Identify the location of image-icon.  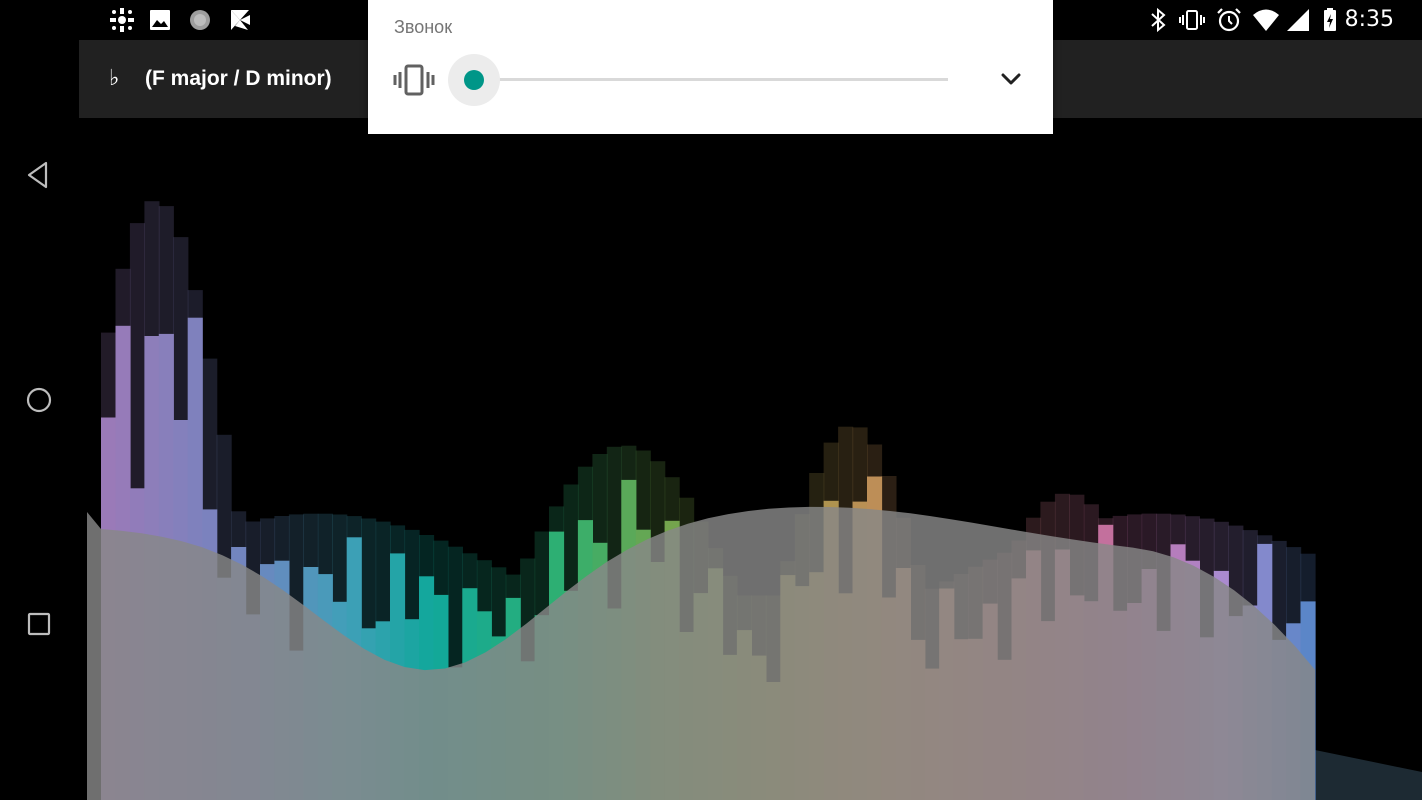
(160, 20).